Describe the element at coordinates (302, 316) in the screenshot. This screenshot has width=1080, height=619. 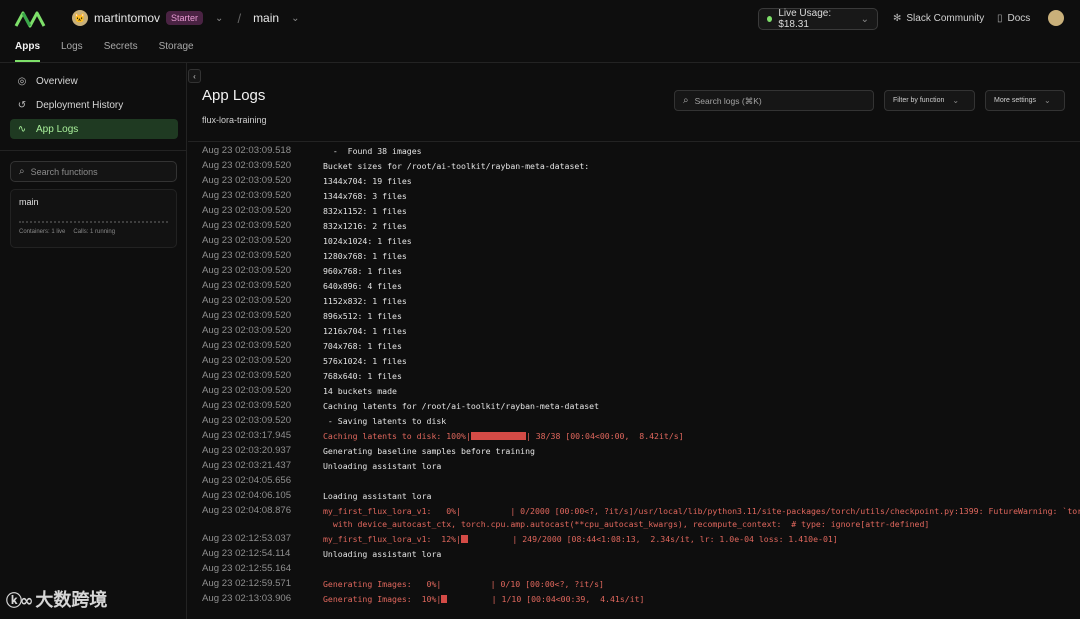
I see `log-row: Aug 23 02:03:09.520 896x512: 1 files` at that location.